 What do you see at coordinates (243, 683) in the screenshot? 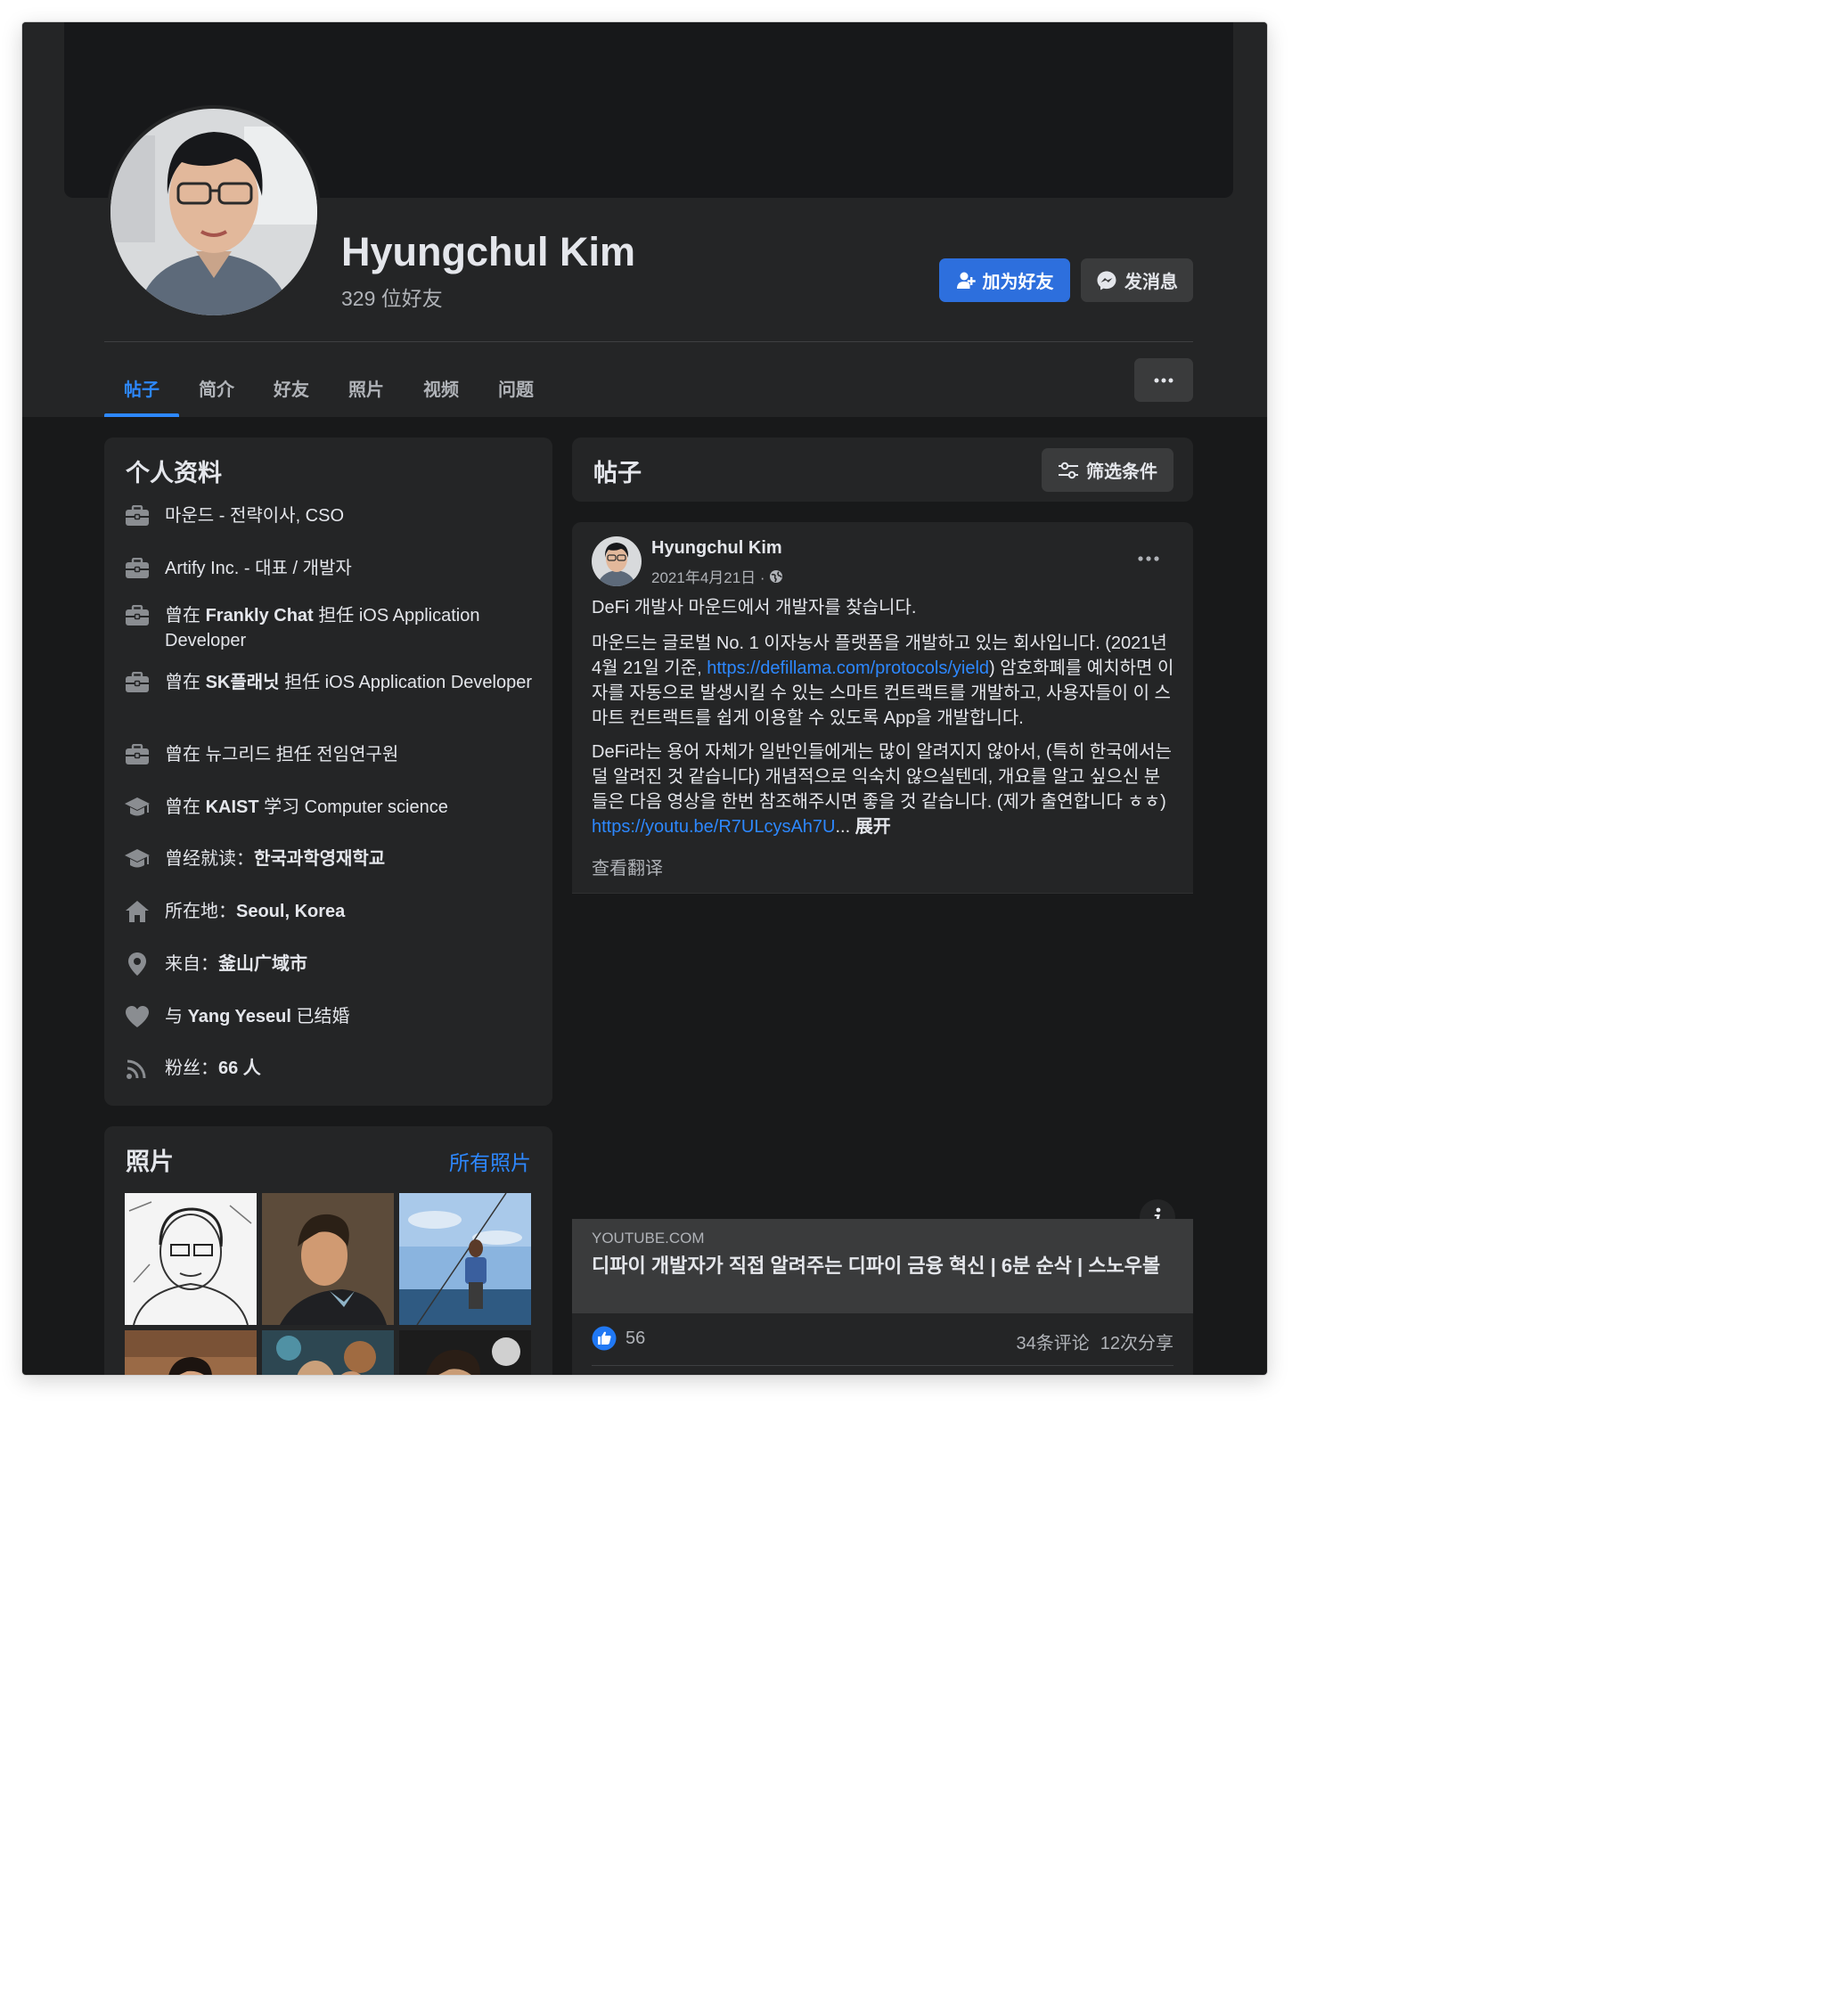
I see `intro-bold: SK플래닛` at bounding box center [243, 683].